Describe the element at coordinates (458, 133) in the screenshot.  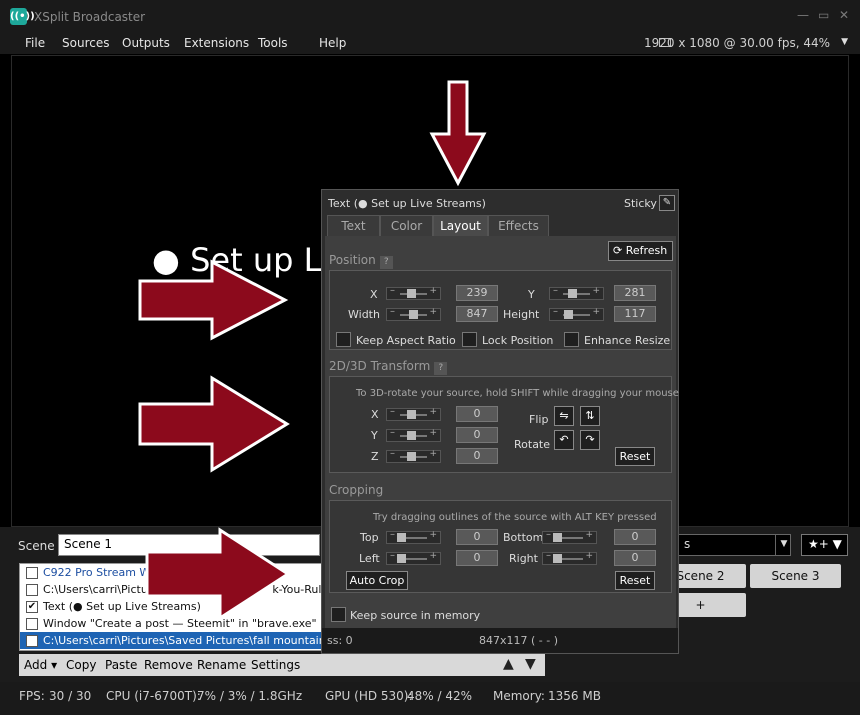
I see `down-arrow-annotation` at that location.